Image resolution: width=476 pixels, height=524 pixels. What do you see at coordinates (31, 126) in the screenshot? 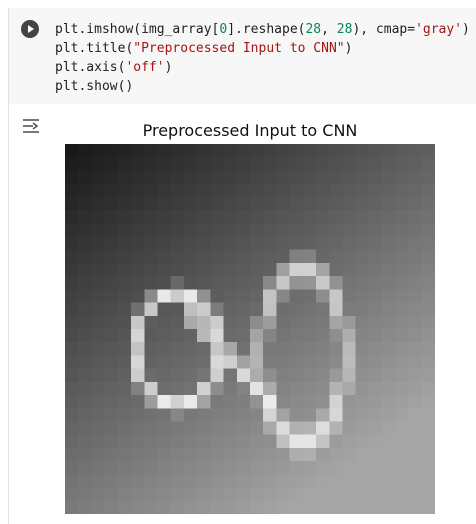
I see `output-toggle-icon` at bounding box center [31, 126].